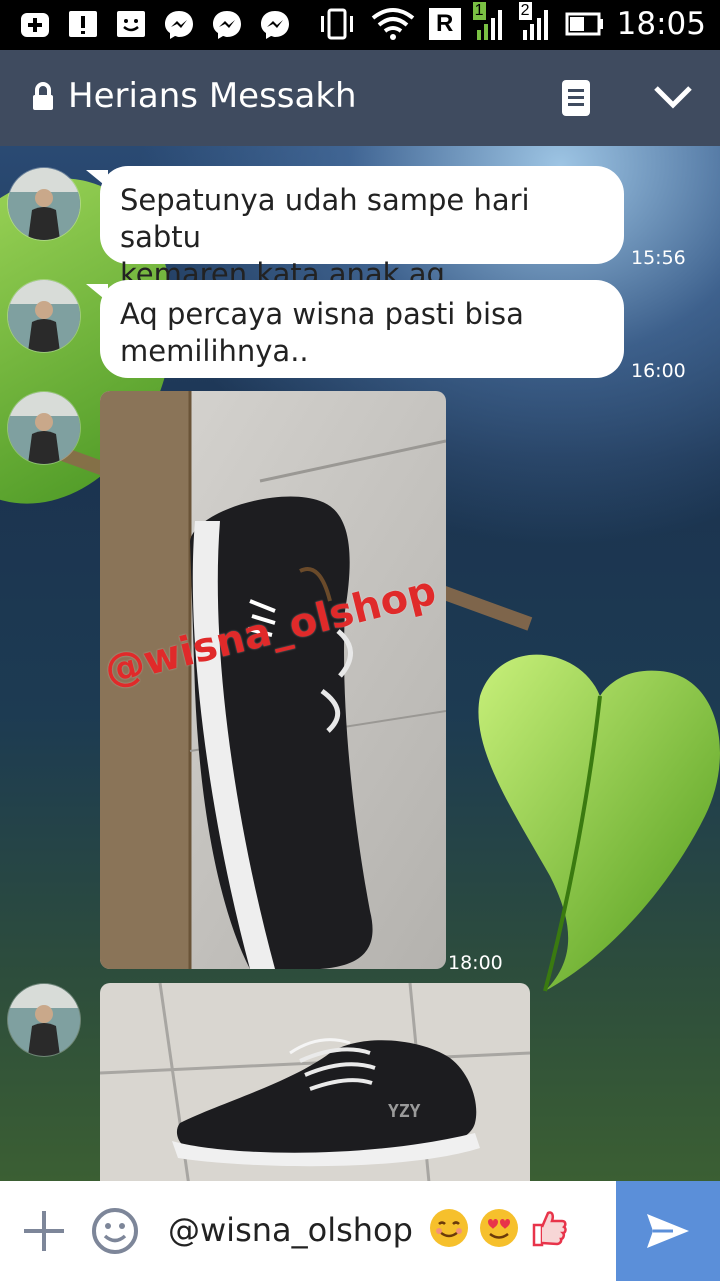 The image size is (720, 1281). I want to click on message-text: memilihnya.., so click(214, 351).